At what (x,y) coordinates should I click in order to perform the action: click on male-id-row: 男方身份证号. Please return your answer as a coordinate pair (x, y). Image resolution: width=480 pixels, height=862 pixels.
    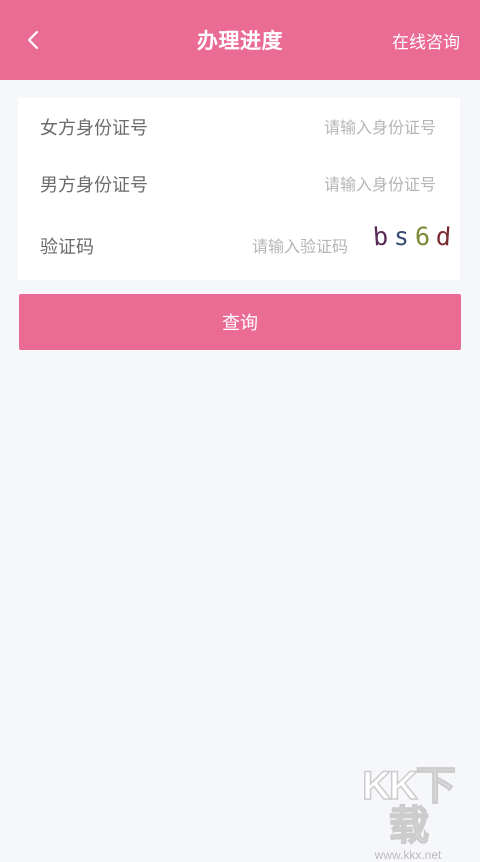
    Looking at the image, I should click on (239, 184).